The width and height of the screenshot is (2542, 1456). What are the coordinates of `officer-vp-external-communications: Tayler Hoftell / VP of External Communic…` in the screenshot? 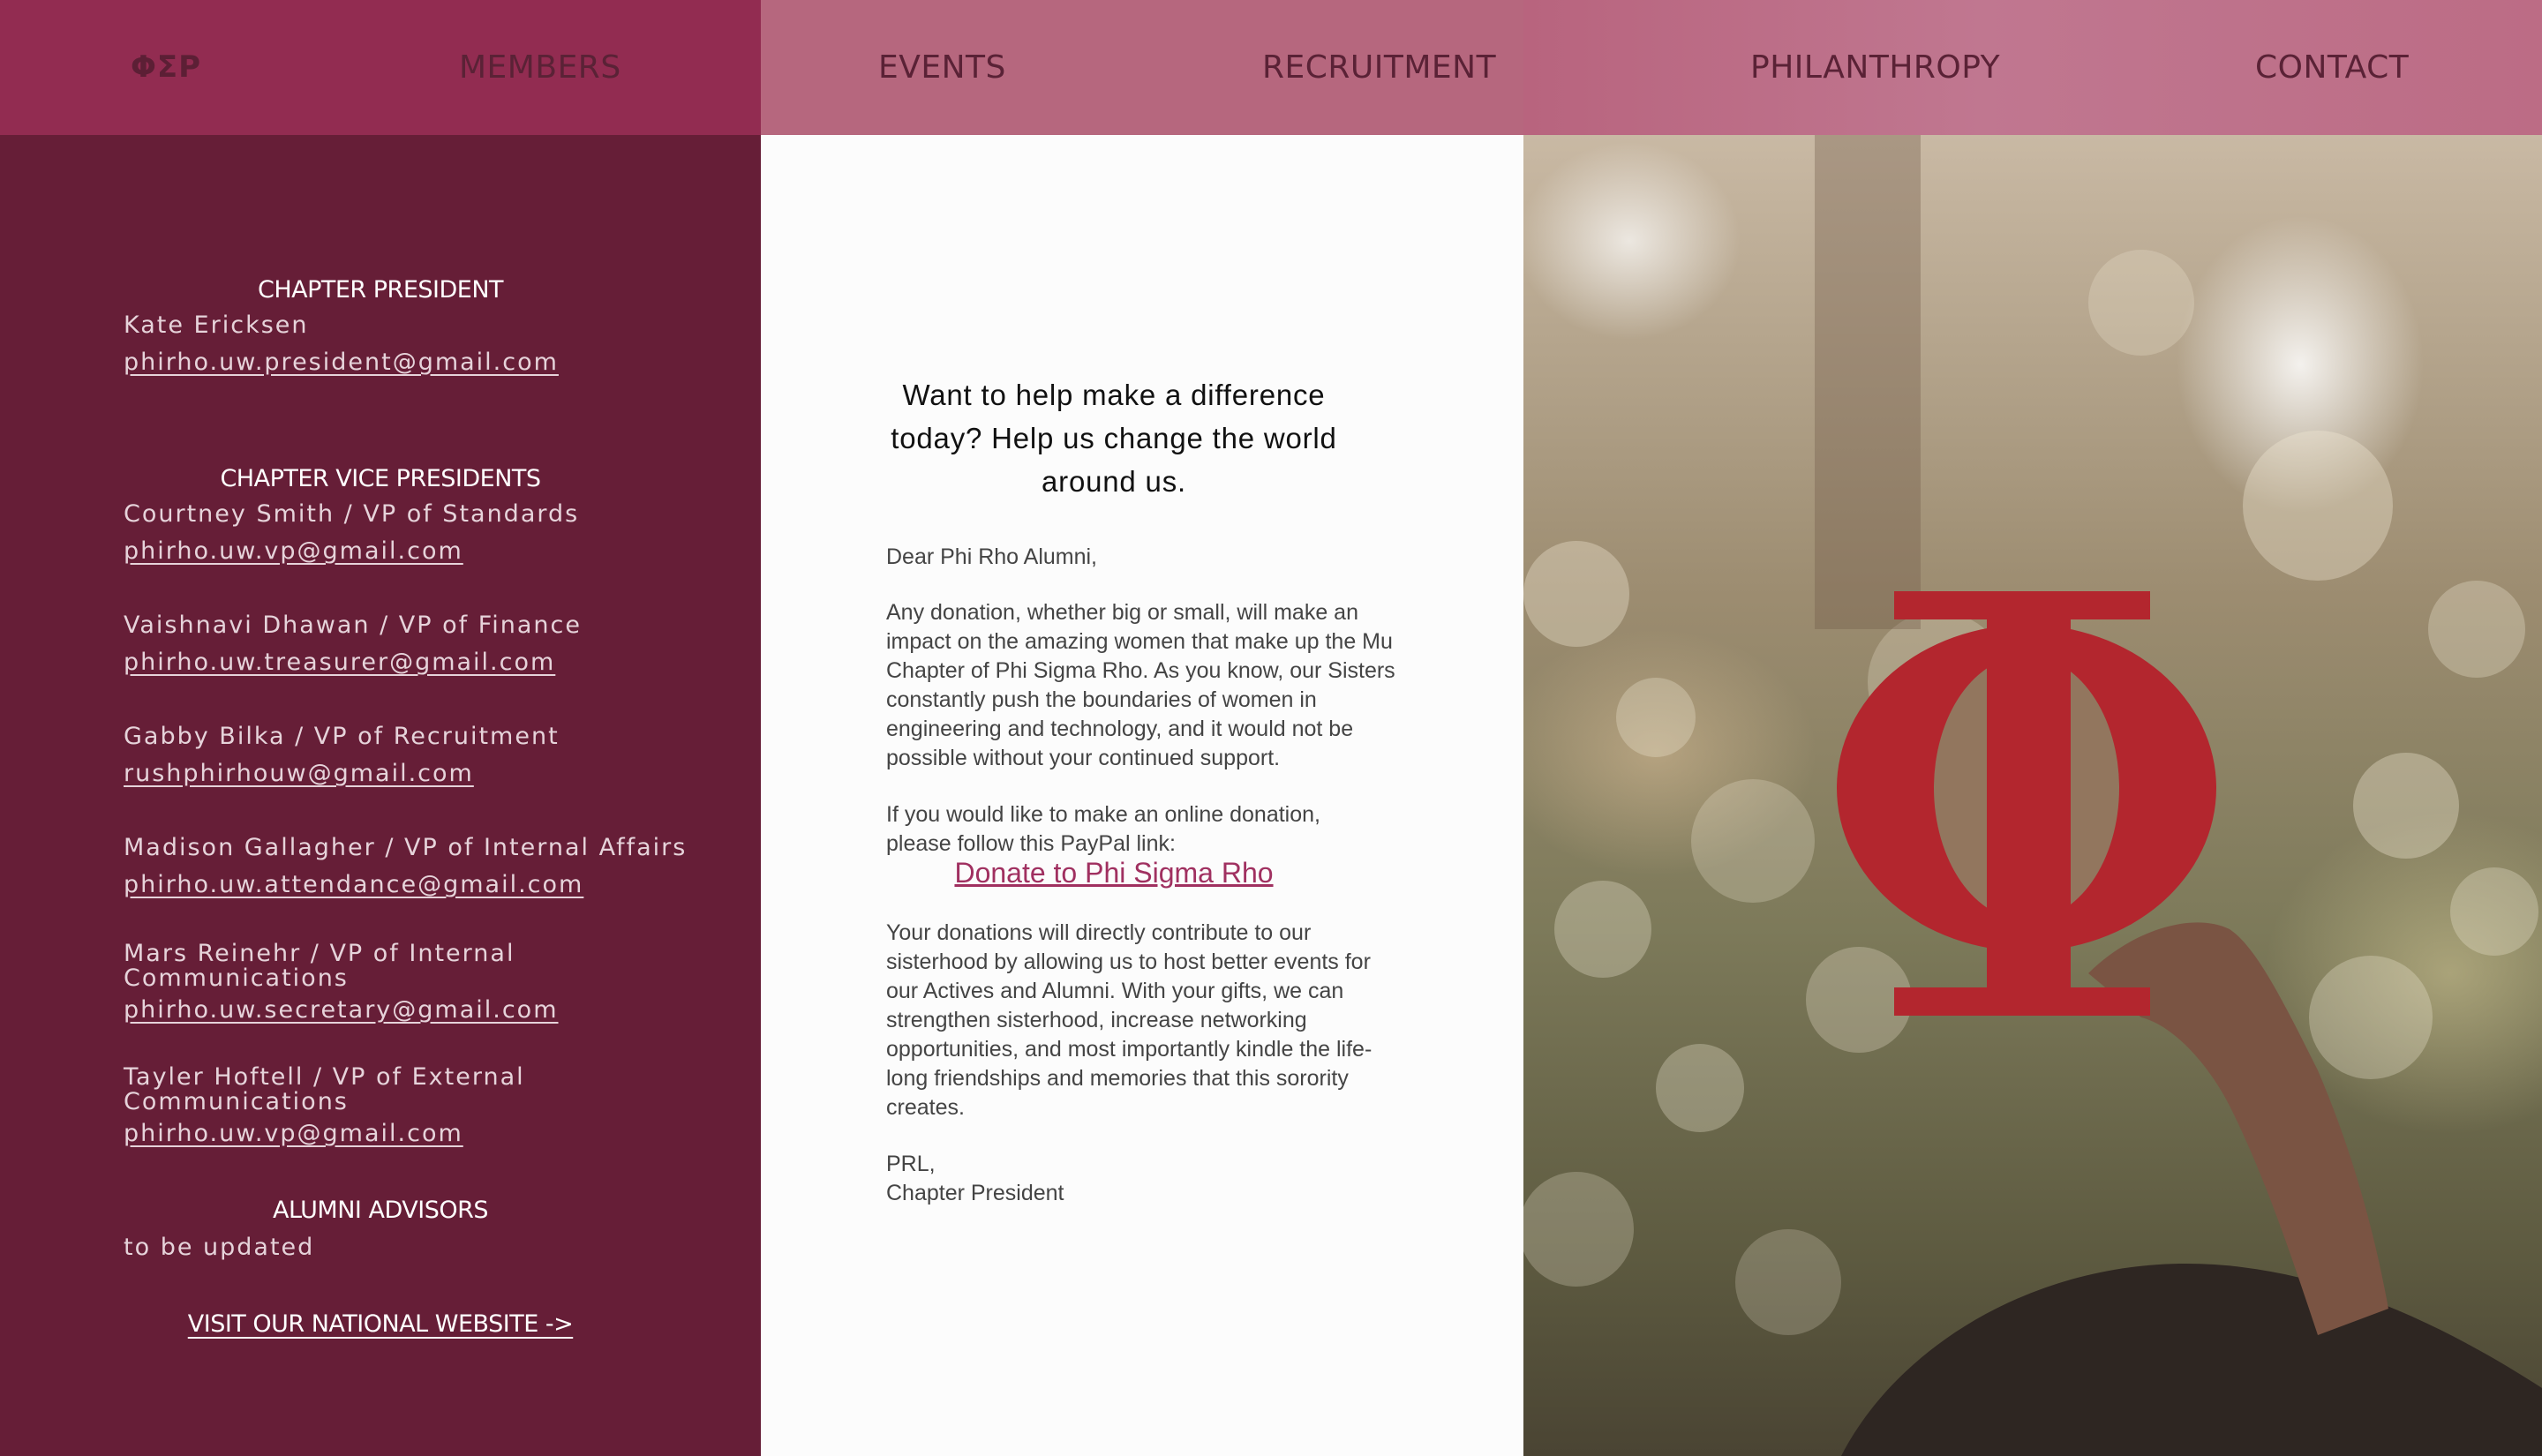 It's located at (331, 1105).